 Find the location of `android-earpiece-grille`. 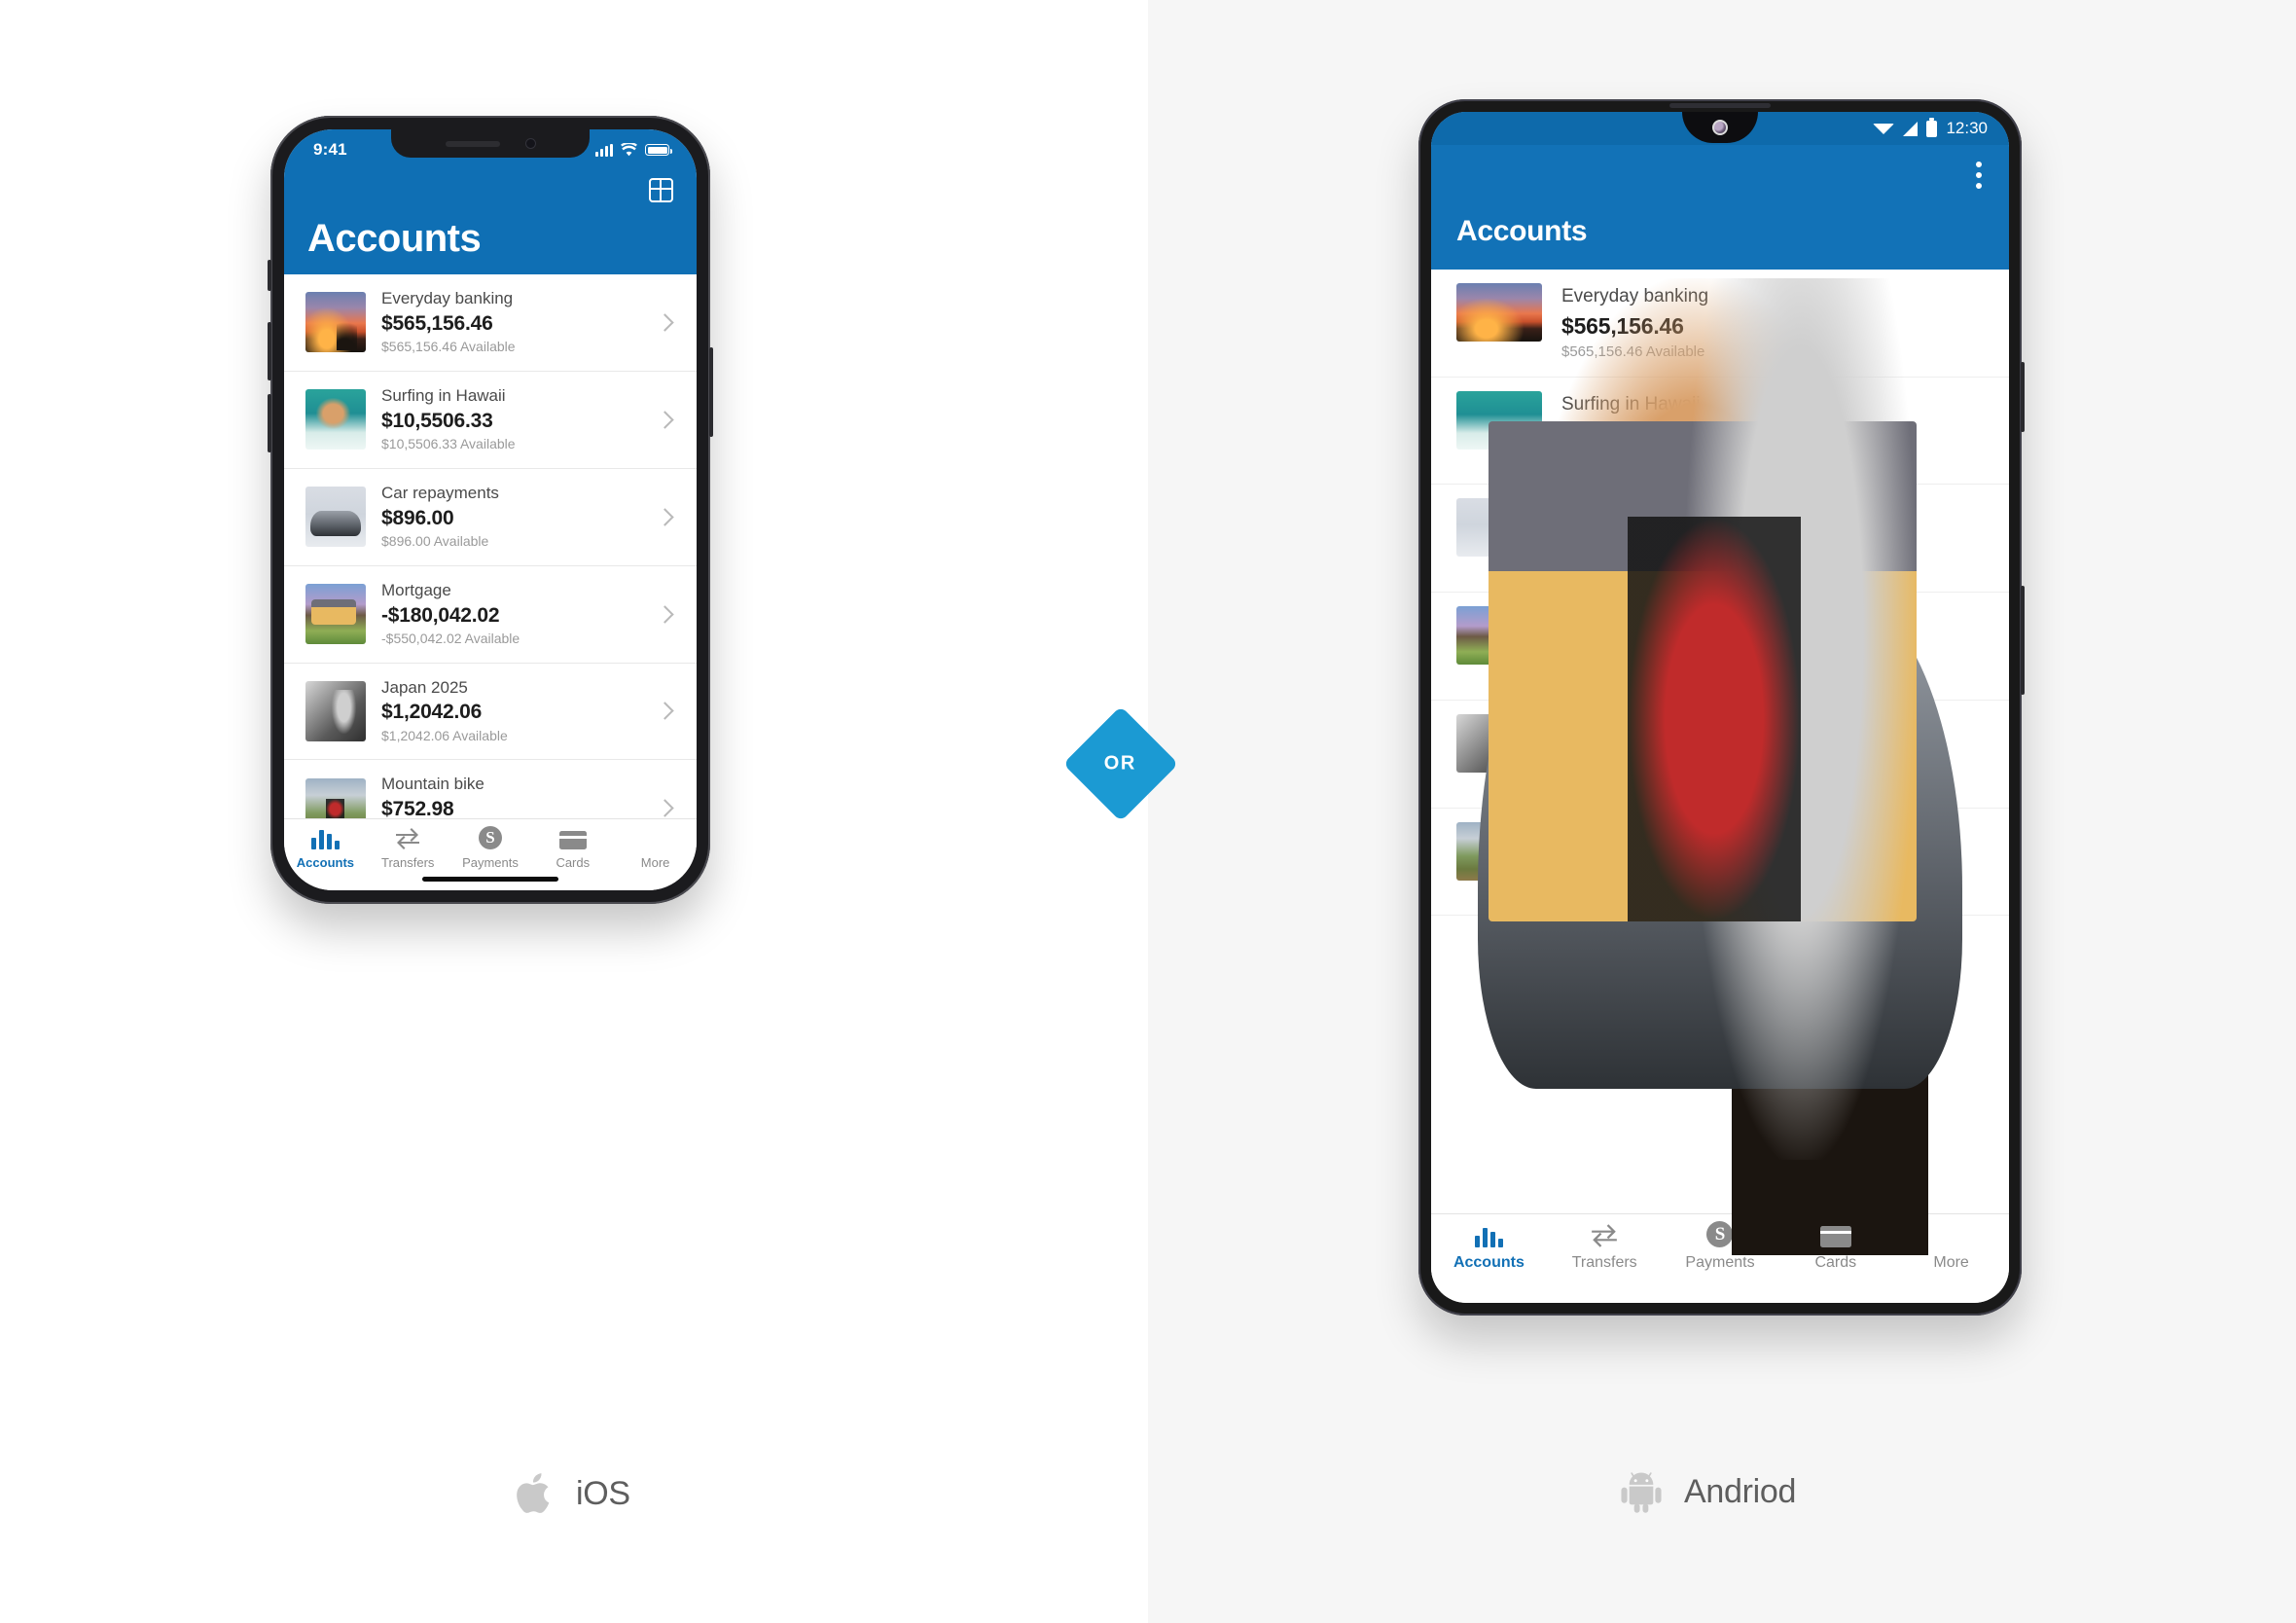

android-earpiece-grille is located at coordinates (1720, 105).